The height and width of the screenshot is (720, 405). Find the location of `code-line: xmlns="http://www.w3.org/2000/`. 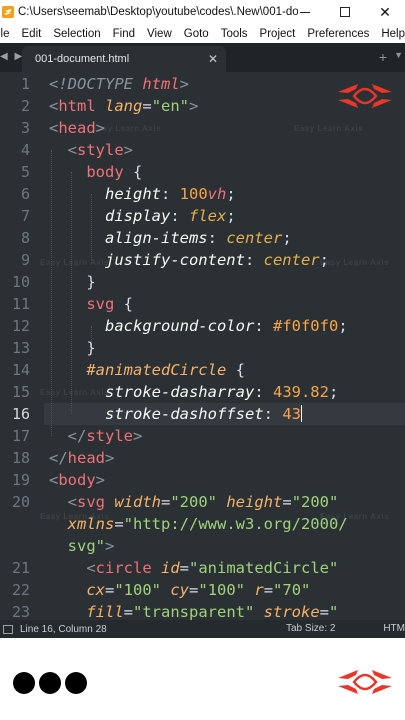

code-line: xmlns="http://www.w3.org/2000/ is located at coordinates (198, 524).